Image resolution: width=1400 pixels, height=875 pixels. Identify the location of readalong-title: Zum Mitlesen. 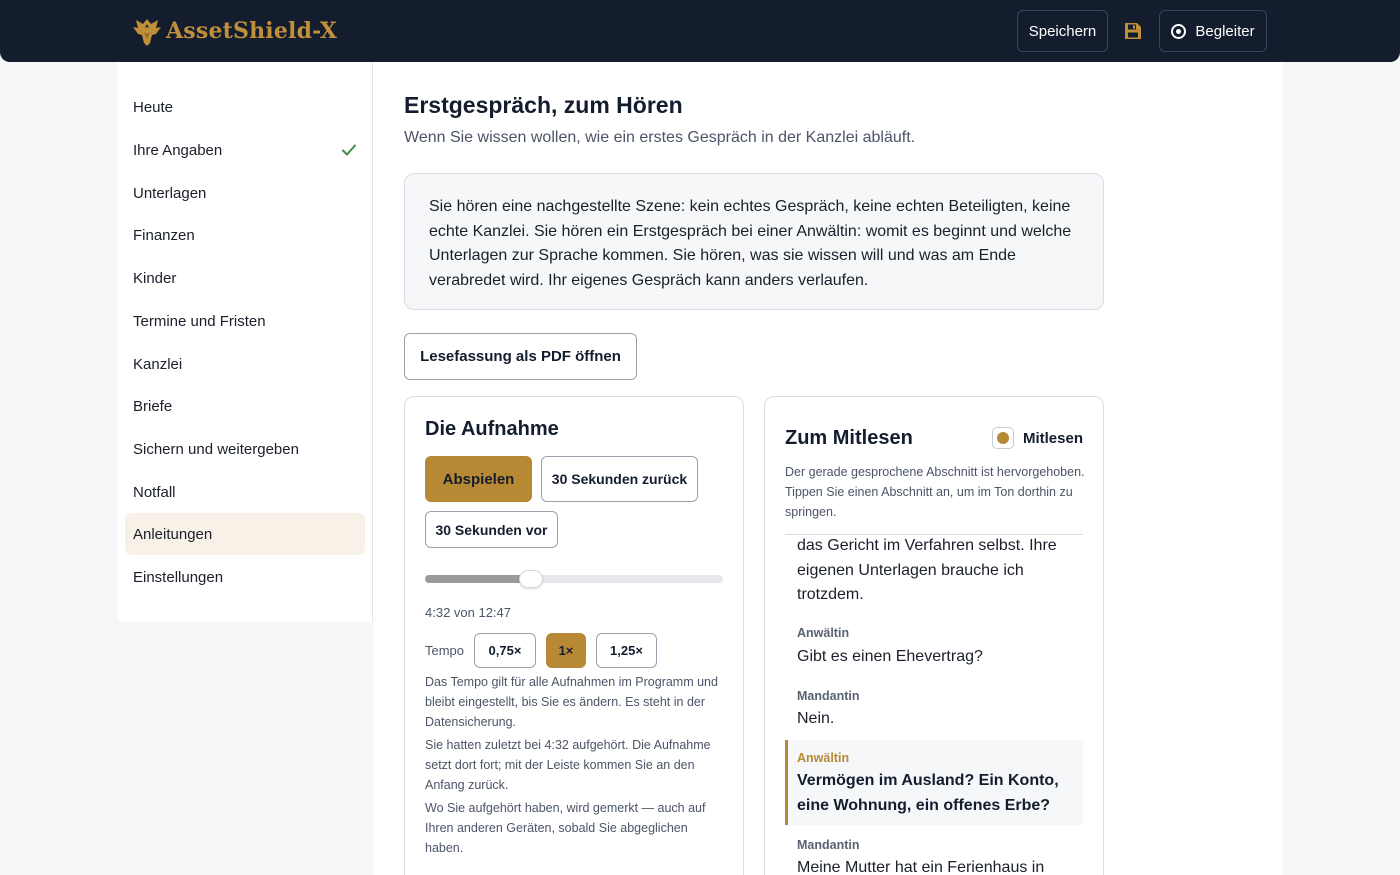
(849, 438).